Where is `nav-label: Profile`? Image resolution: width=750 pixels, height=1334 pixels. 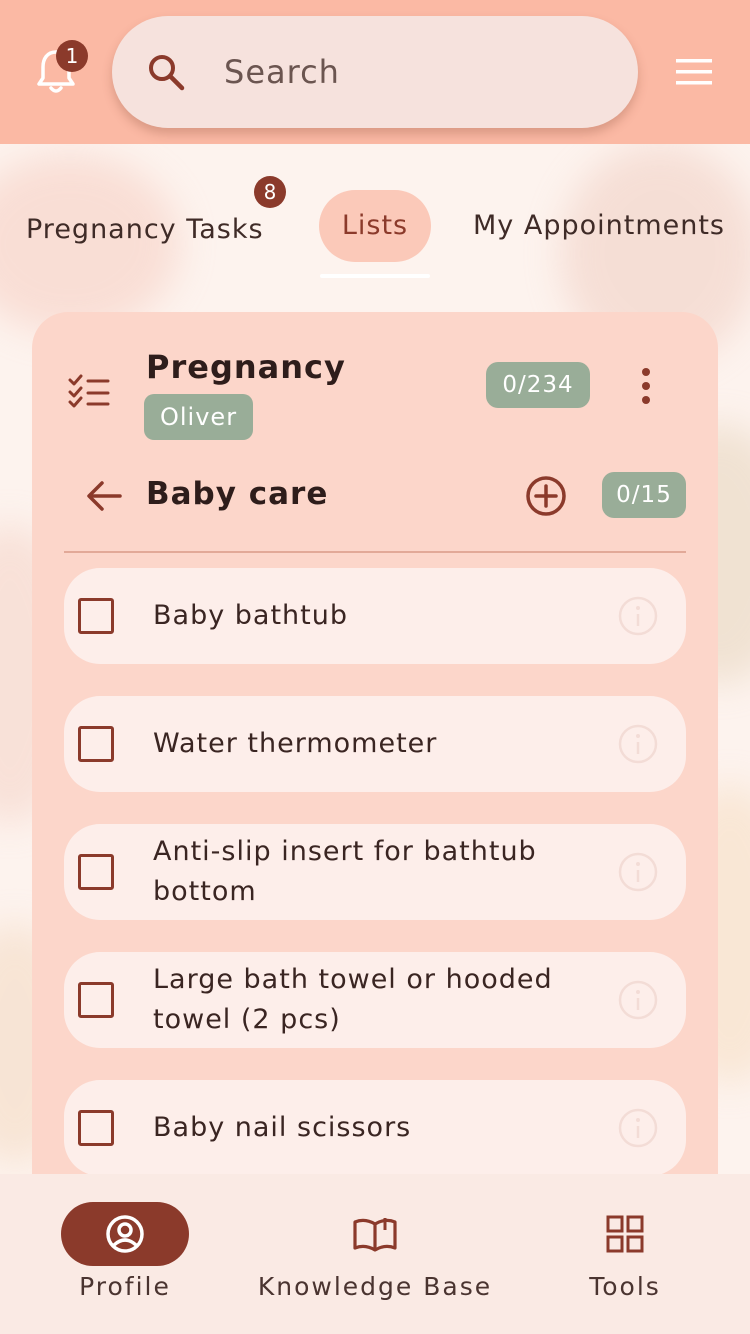
nav-label: Profile is located at coordinates (125, 1286).